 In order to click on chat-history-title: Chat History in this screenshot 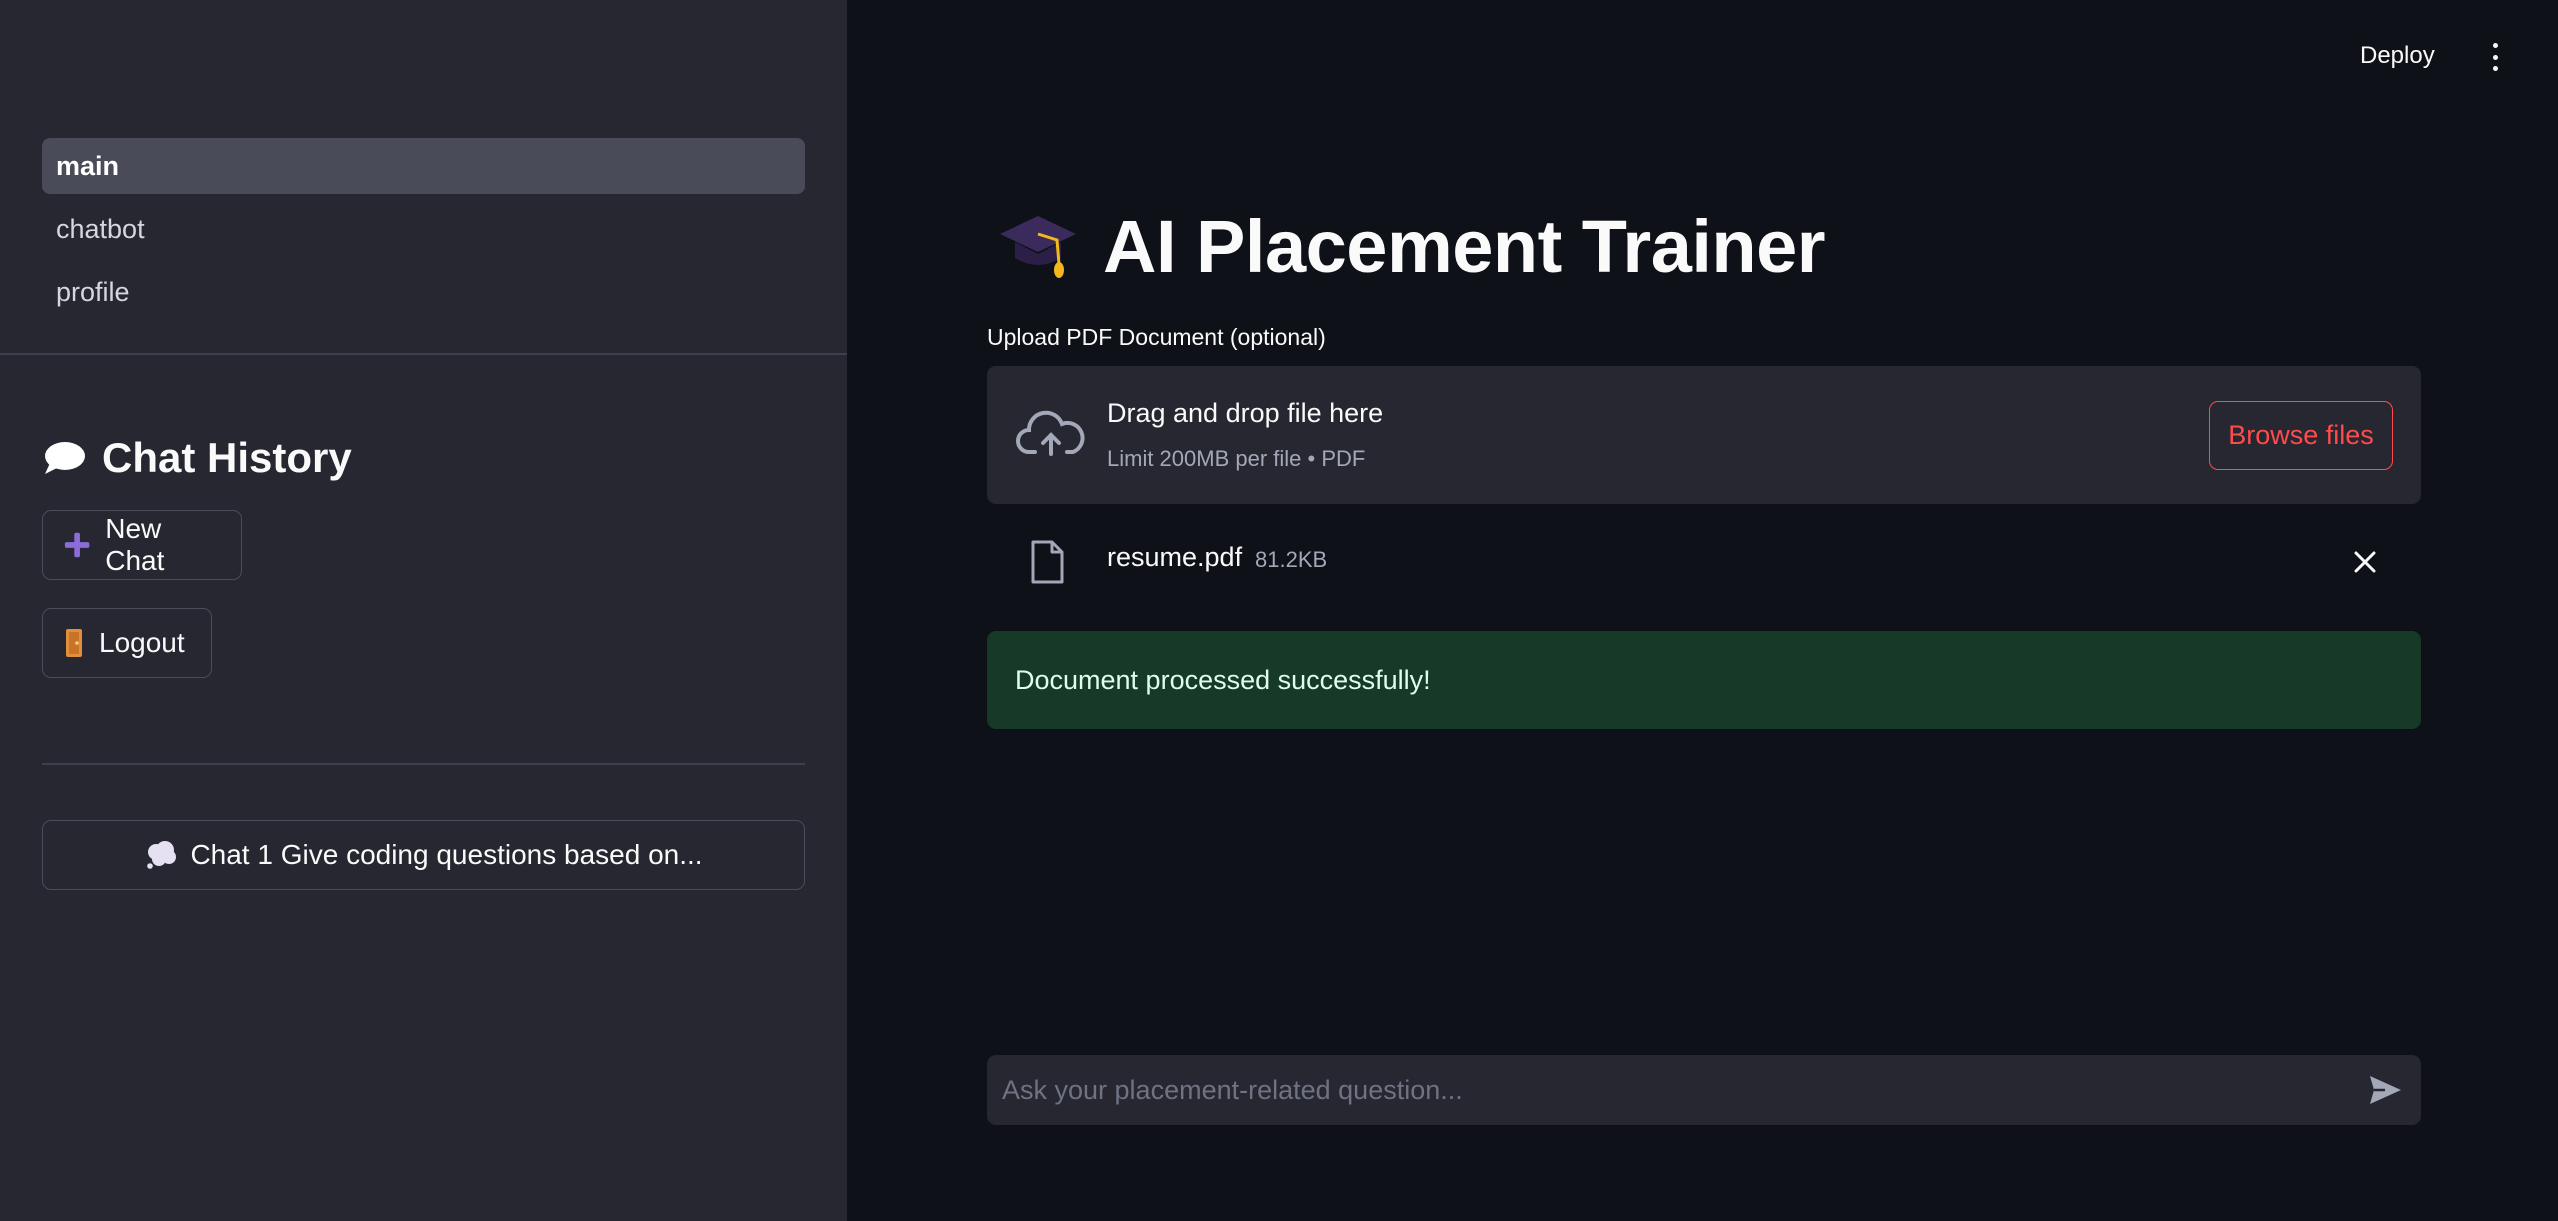, I will do `click(227, 457)`.